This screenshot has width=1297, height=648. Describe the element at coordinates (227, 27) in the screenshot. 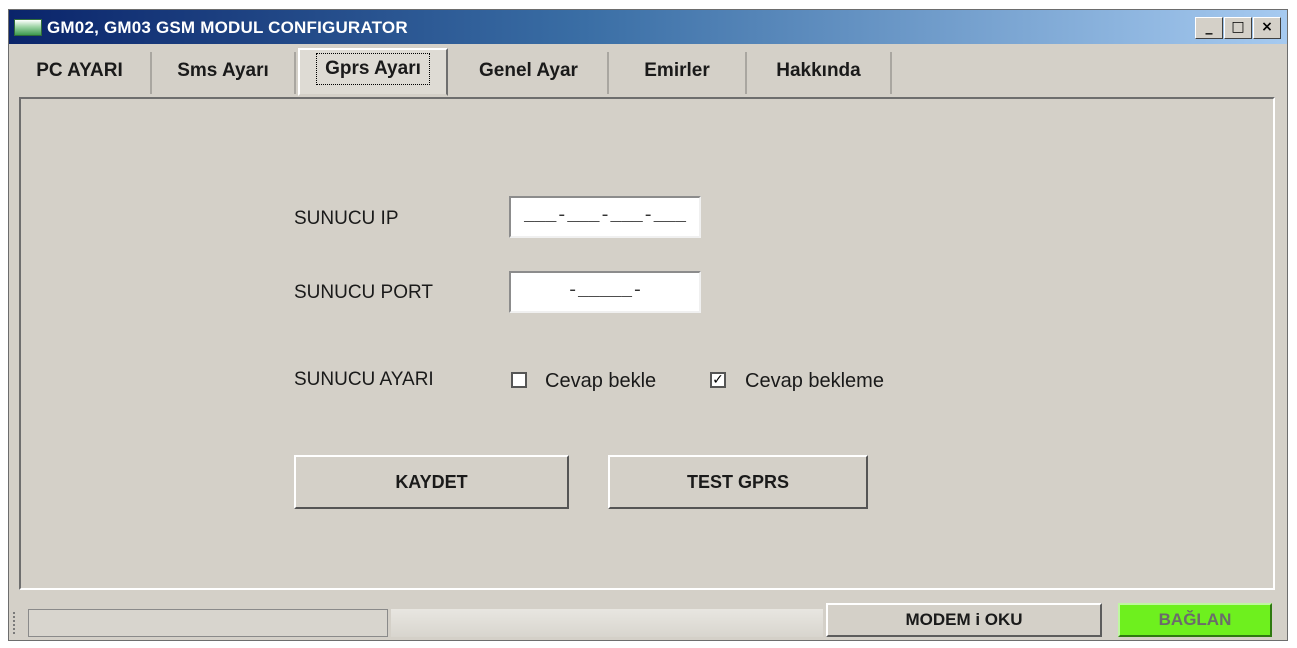

I see `window-title: GM02, GM03 GSM MODUL CONFIGURATOR` at that location.